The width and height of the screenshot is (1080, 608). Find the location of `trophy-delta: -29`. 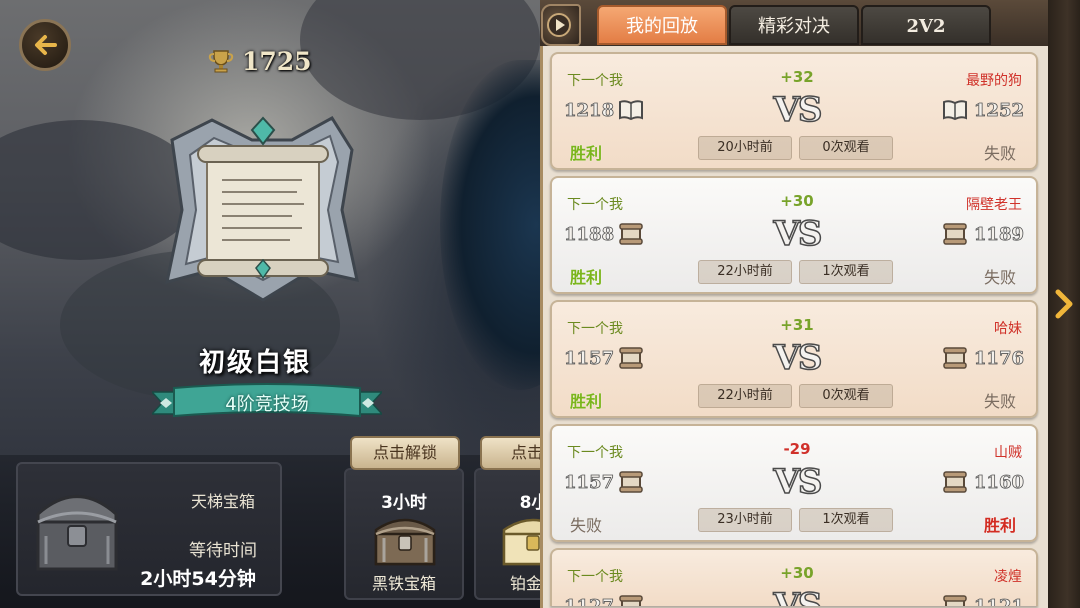

trophy-delta: -29 is located at coordinates (797, 449).